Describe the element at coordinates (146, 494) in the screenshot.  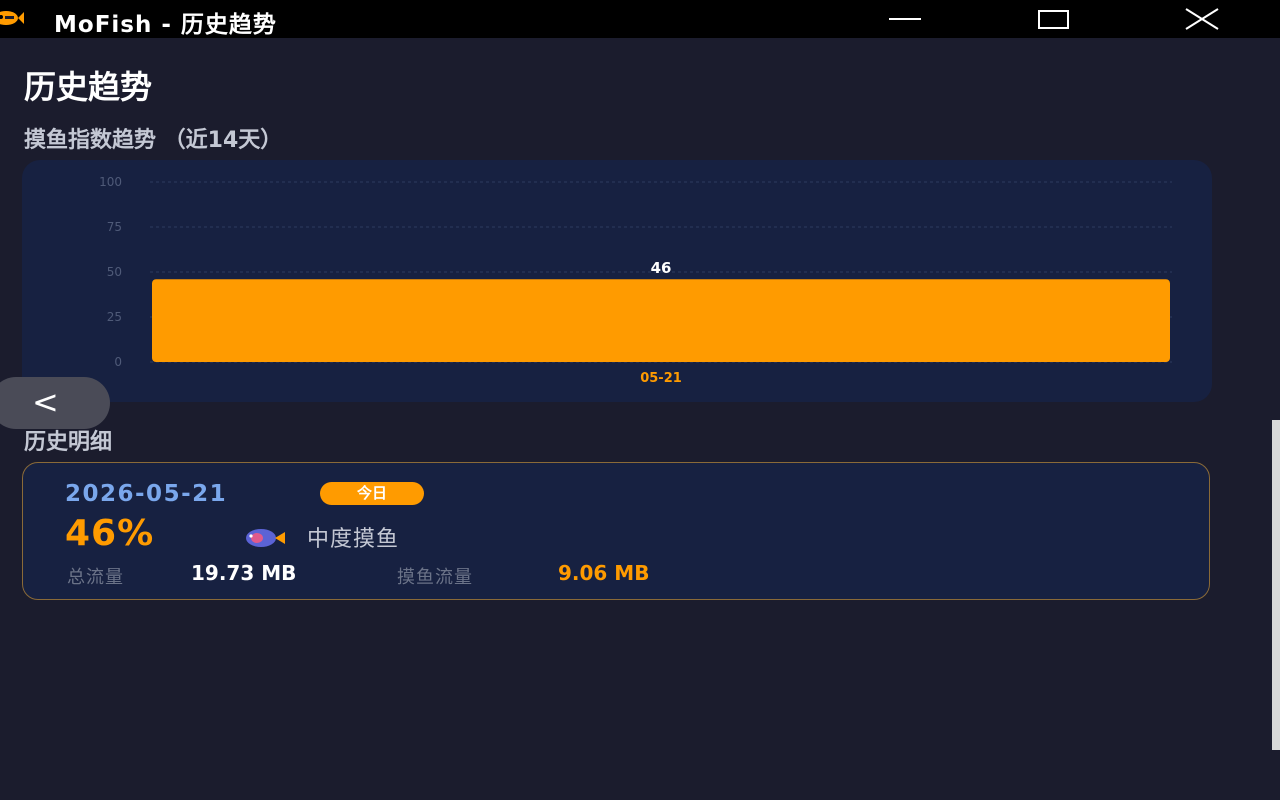
I see `record-date: 2026-05-21` at that location.